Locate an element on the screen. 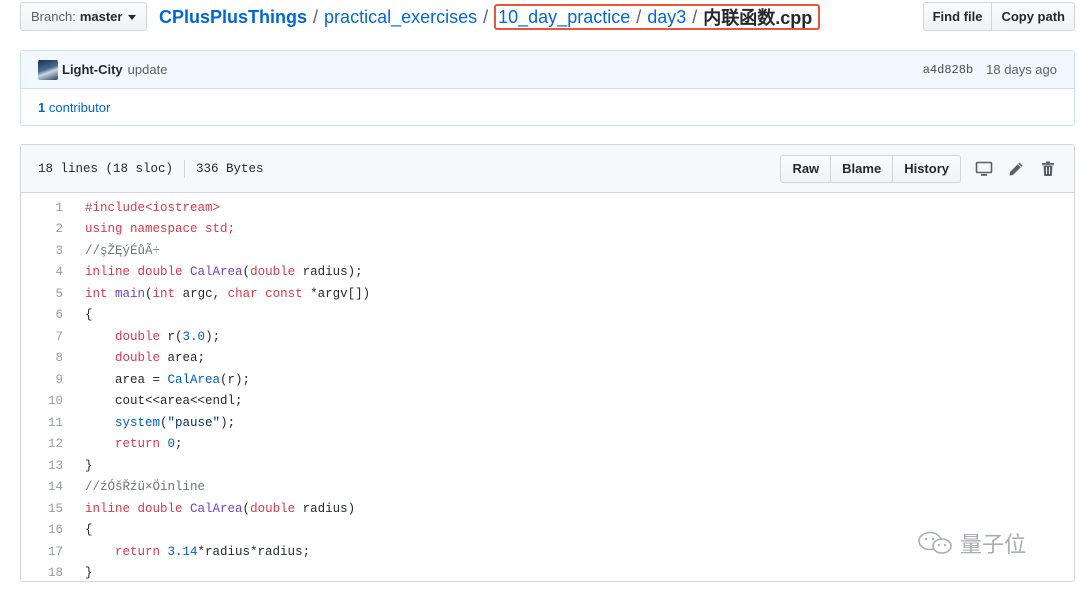 This screenshot has width=1080, height=589. code-line: 7 double r(3.0); is located at coordinates (547, 337).